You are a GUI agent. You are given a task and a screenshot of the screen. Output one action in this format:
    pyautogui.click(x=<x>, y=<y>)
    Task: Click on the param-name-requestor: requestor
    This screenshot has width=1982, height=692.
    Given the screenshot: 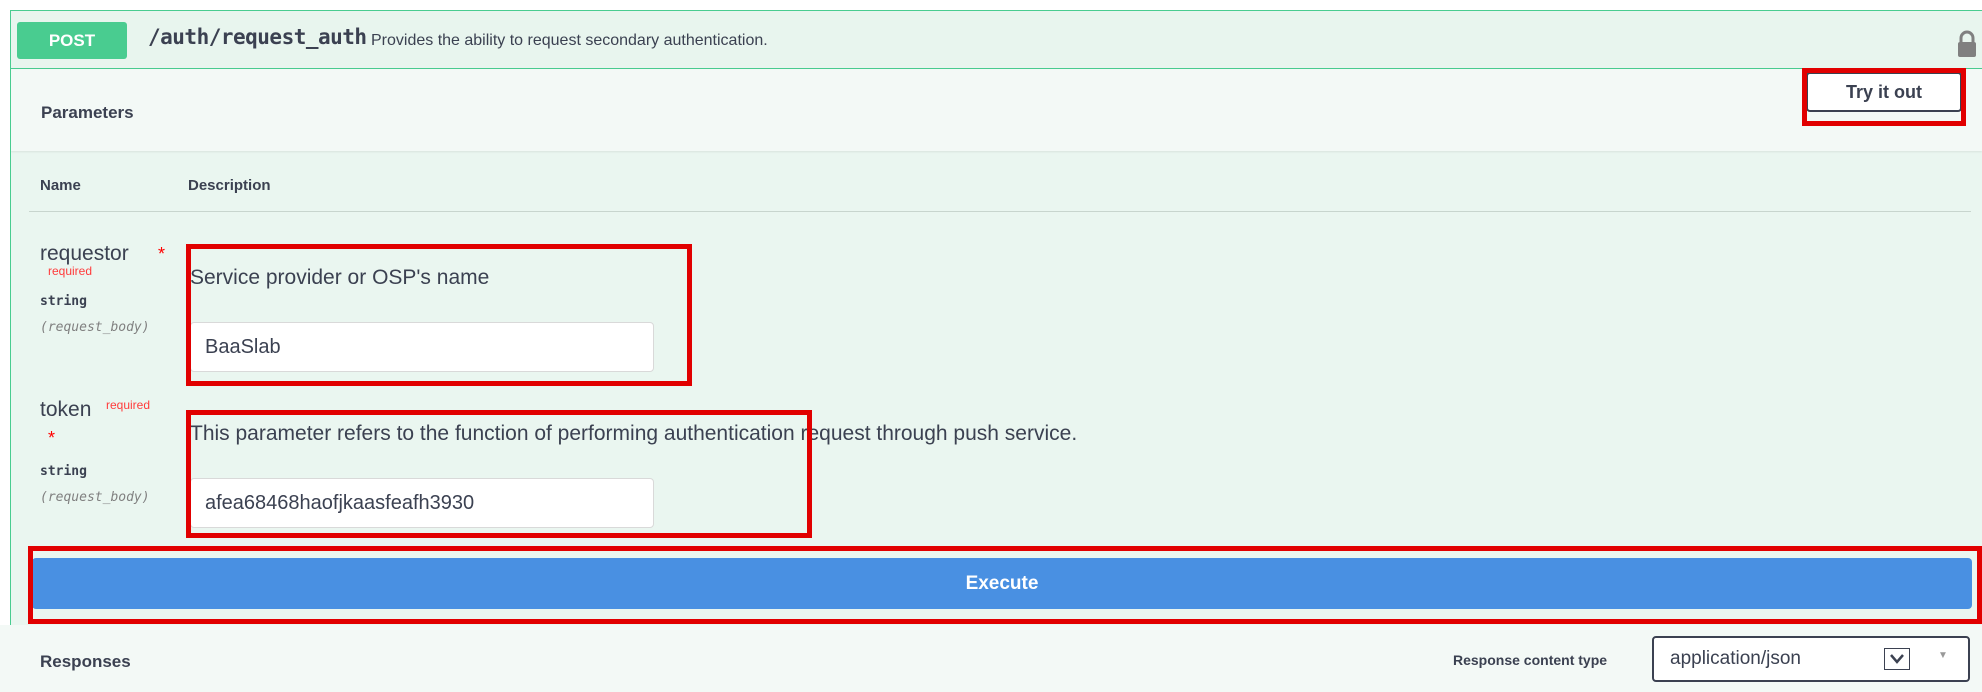 What is the action you would take?
    pyautogui.click(x=84, y=253)
    